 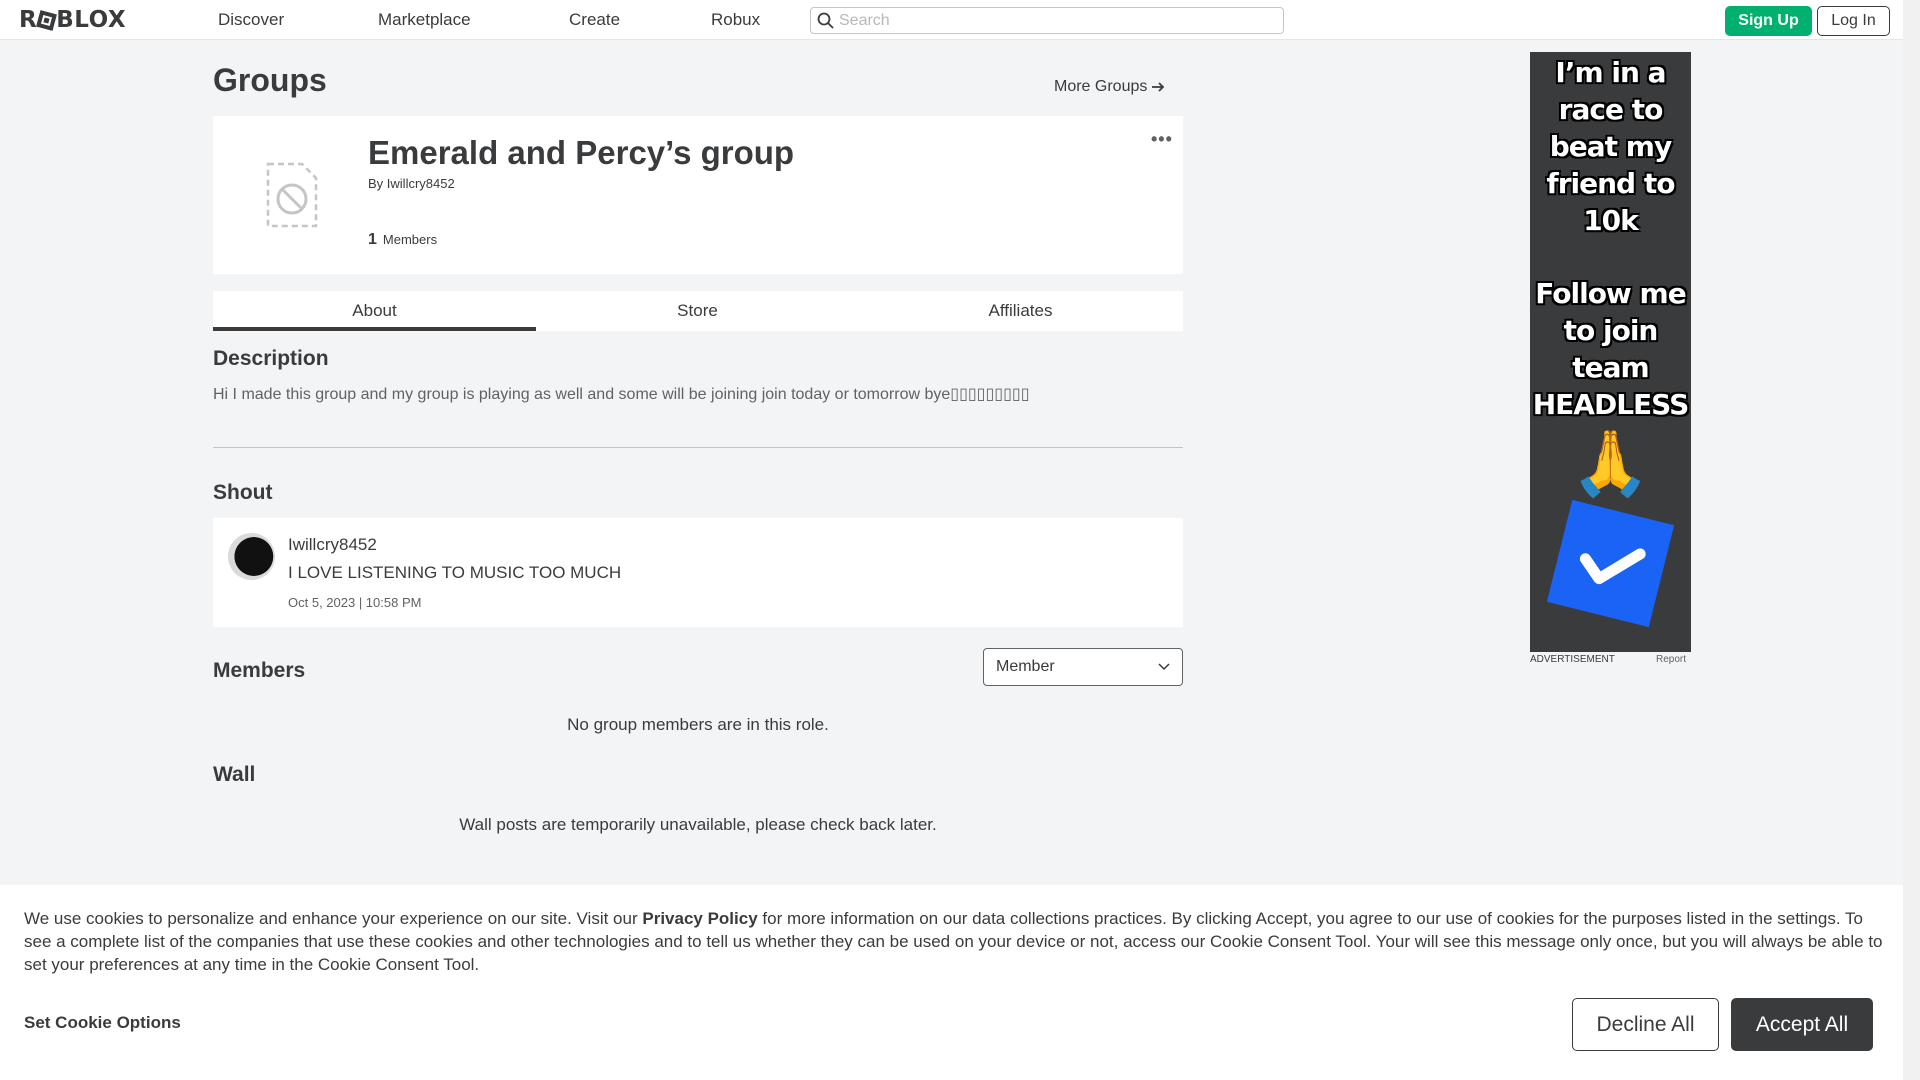 I want to click on more-groups-link: More Groups, so click(x=1109, y=87).